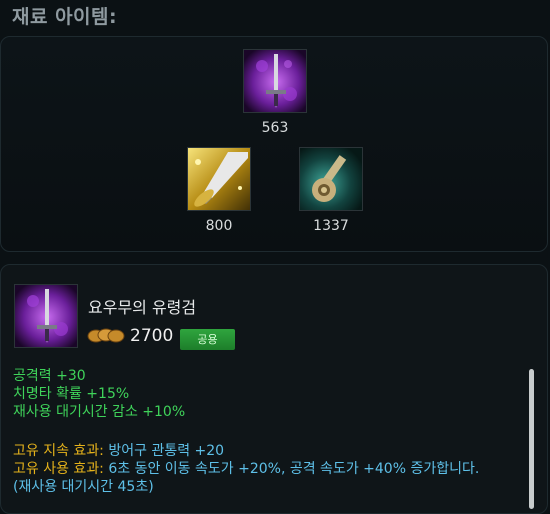 The width and height of the screenshot is (550, 514). I want to click on sword-gold-icon, so click(219, 179).